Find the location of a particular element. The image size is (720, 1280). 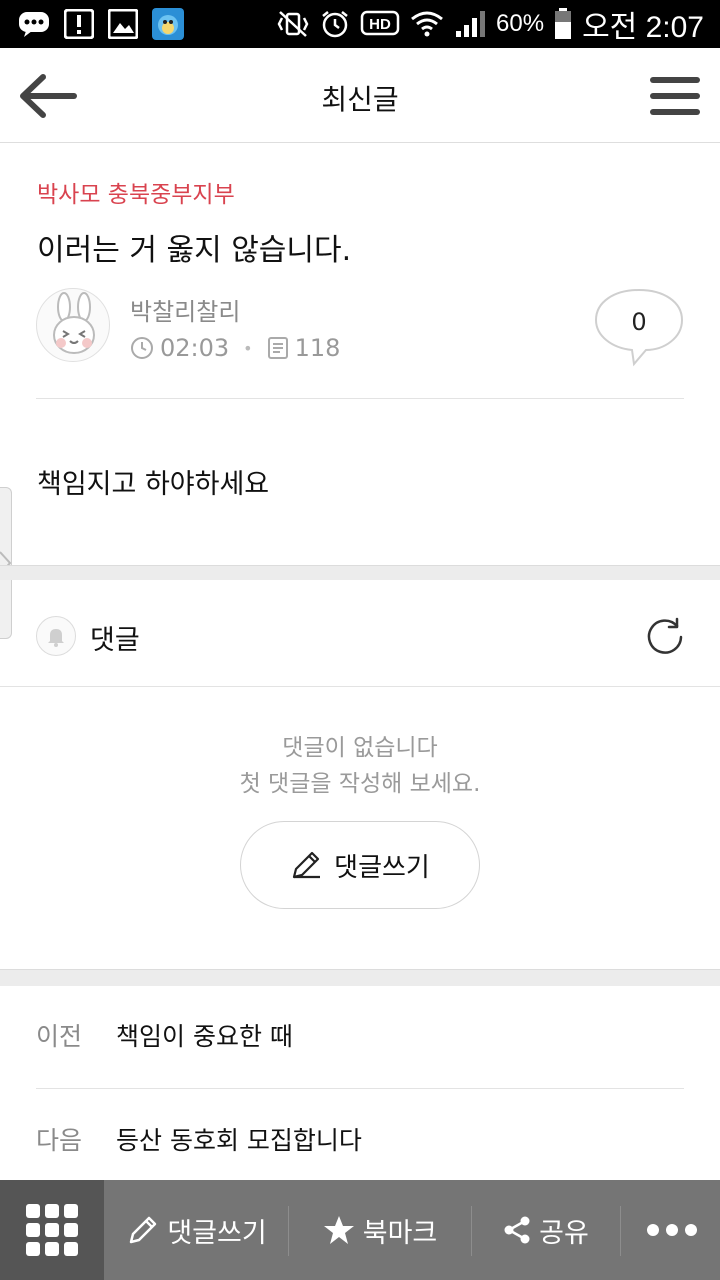

author-name: 박찰리찰리 is located at coordinates (185, 309).